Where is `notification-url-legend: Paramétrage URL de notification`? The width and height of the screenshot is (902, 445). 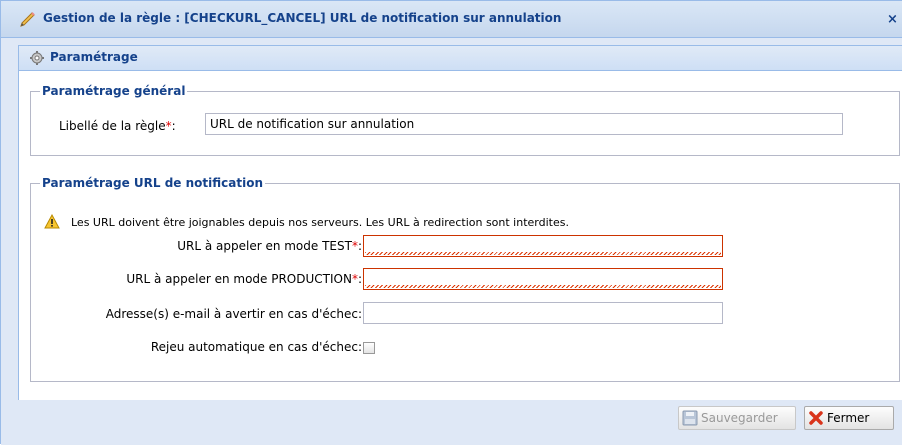
notification-url-legend: Paramétrage URL de notification is located at coordinates (152, 183).